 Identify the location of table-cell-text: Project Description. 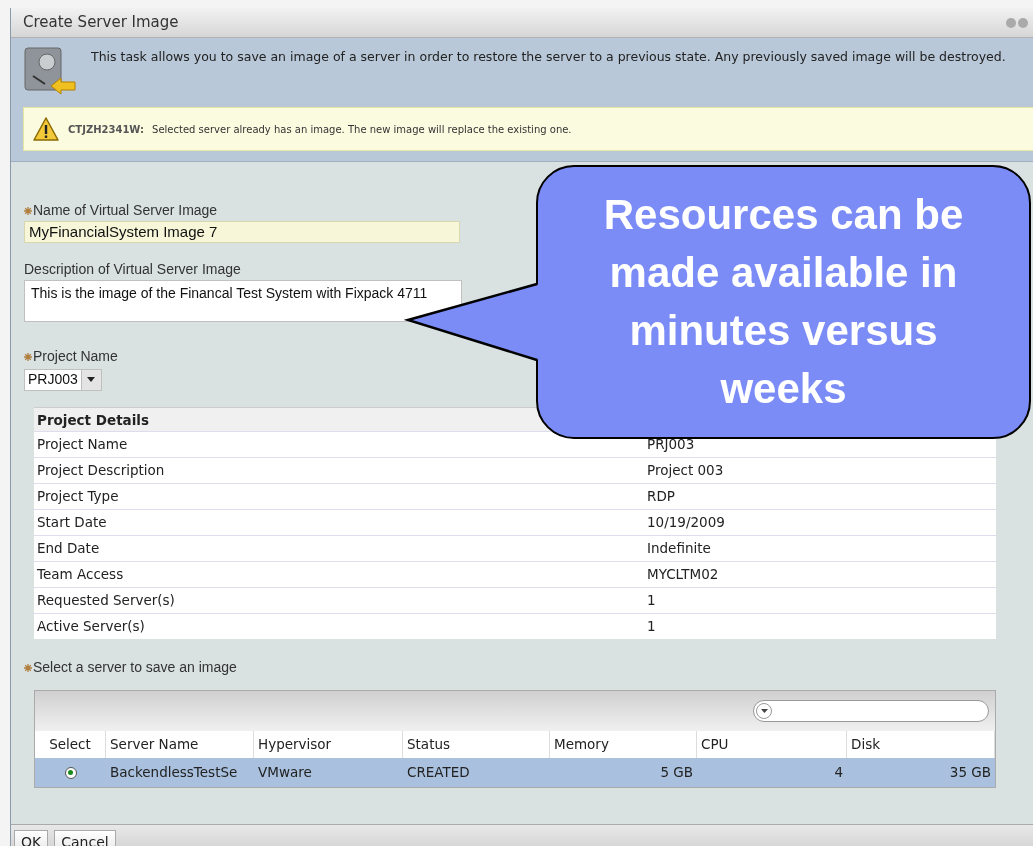
(101, 471).